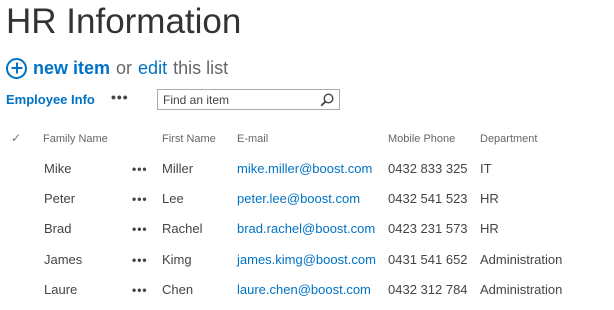 Image resolution: width=614 pixels, height=310 pixels. Describe the element at coordinates (16, 68) in the screenshot. I see `add-circle-icon` at that location.